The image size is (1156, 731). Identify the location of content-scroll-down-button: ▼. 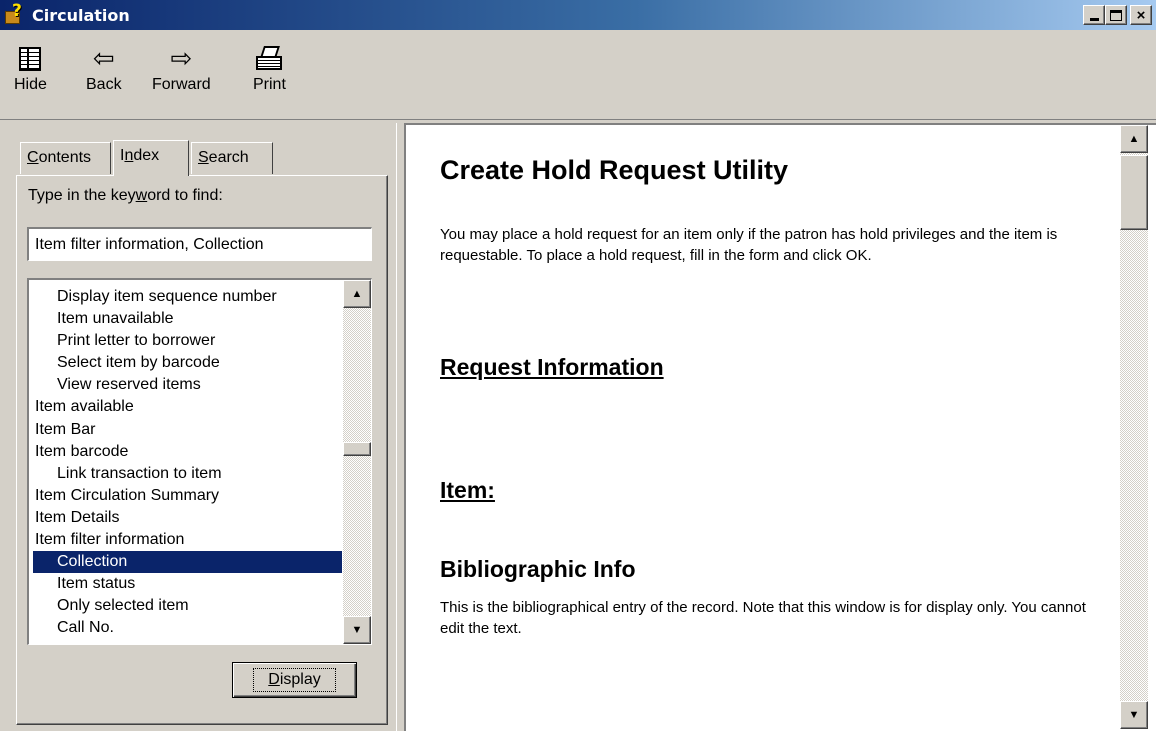
(1134, 715).